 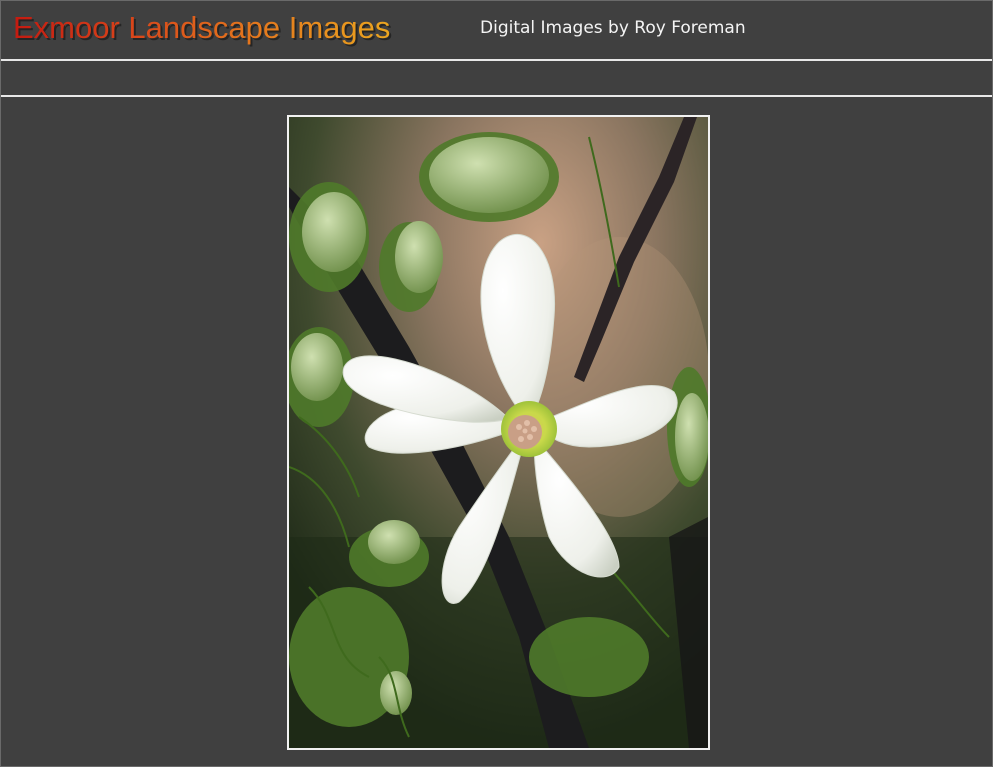 What do you see at coordinates (613, 28) in the screenshot?
I see `site-subtitle: Digital Images by Roy Foreman` at bounding box center [613, 28].